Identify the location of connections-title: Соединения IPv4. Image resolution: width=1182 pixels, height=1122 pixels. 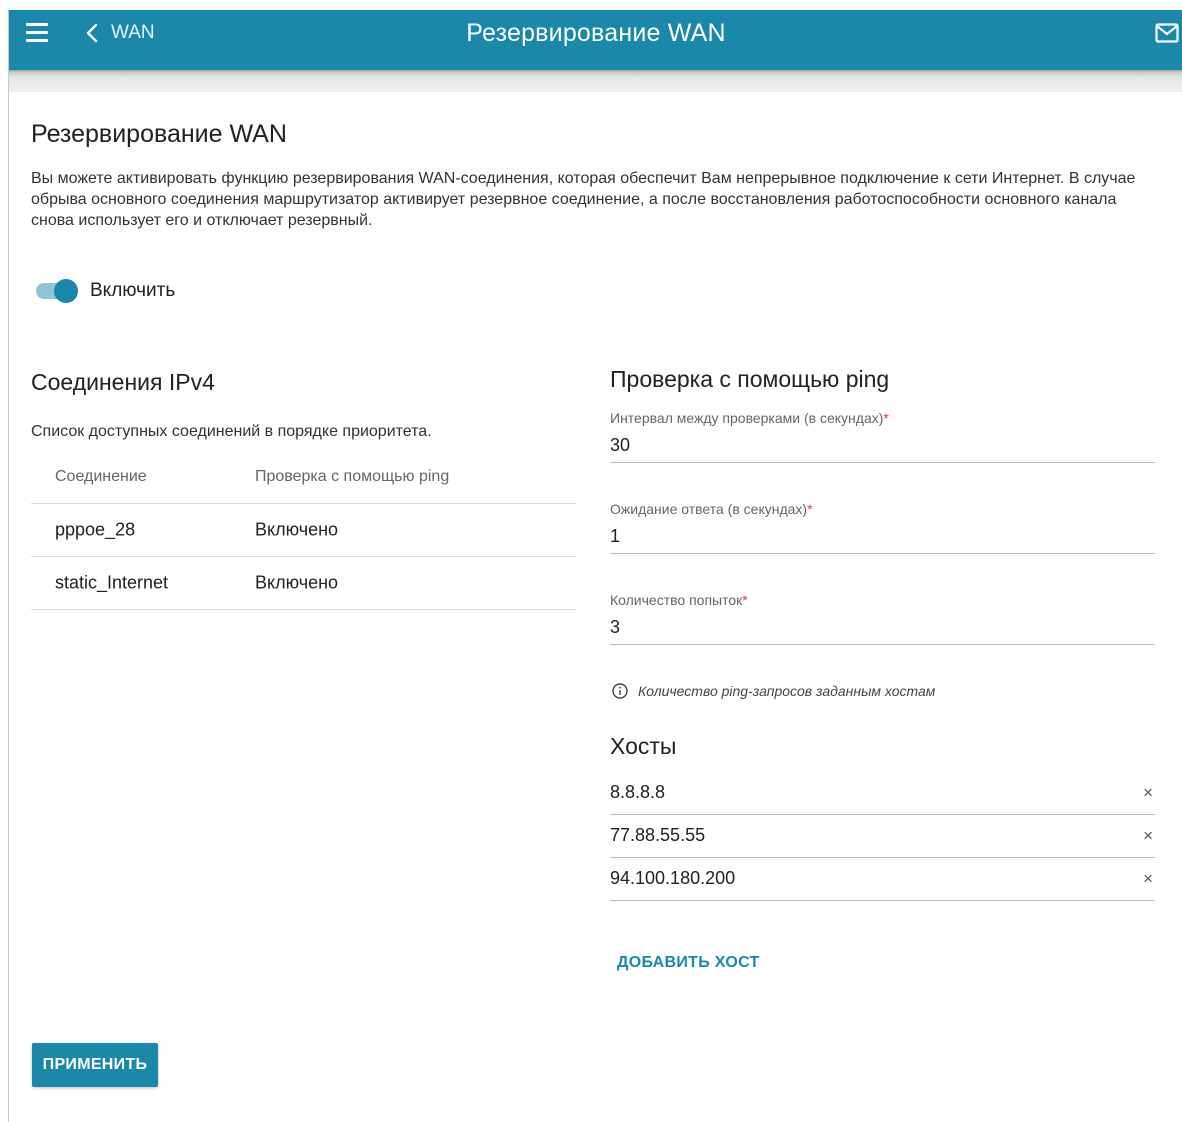
(123, 382).